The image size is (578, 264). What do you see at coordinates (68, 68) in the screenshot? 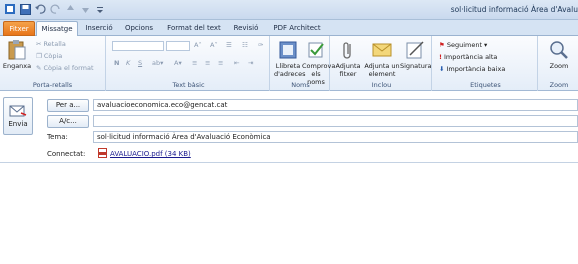
I see `format-painter-label: Còpia el format` at bounding box center [68, 68].